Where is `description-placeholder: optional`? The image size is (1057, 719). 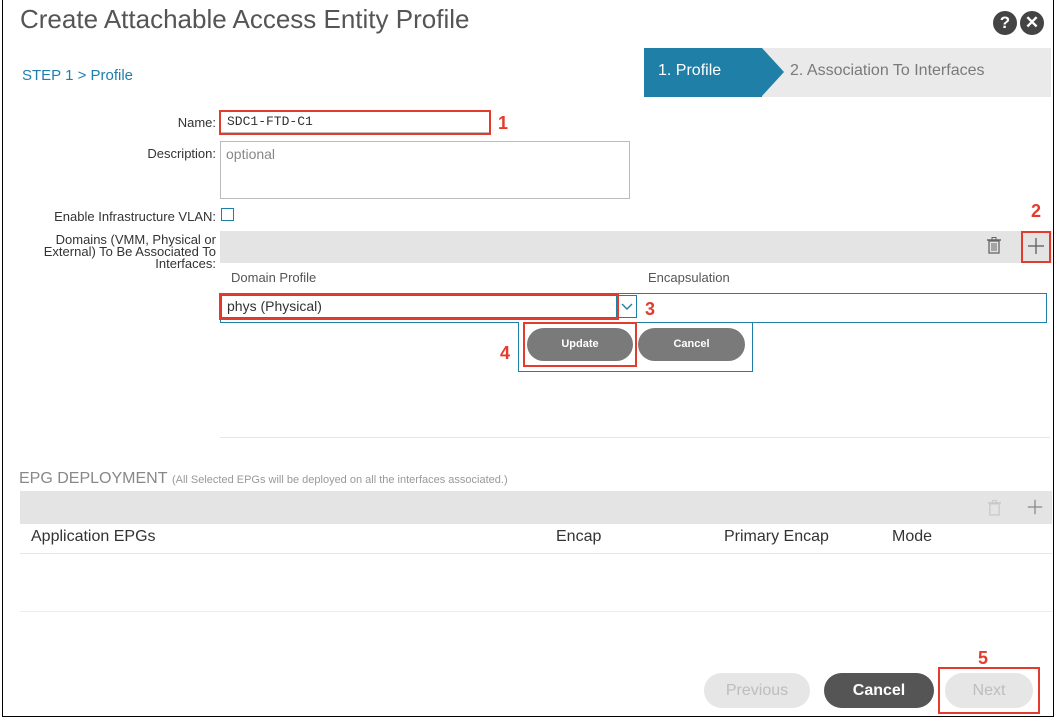 description-placeholder: optional is located at coordinates (251, 154).